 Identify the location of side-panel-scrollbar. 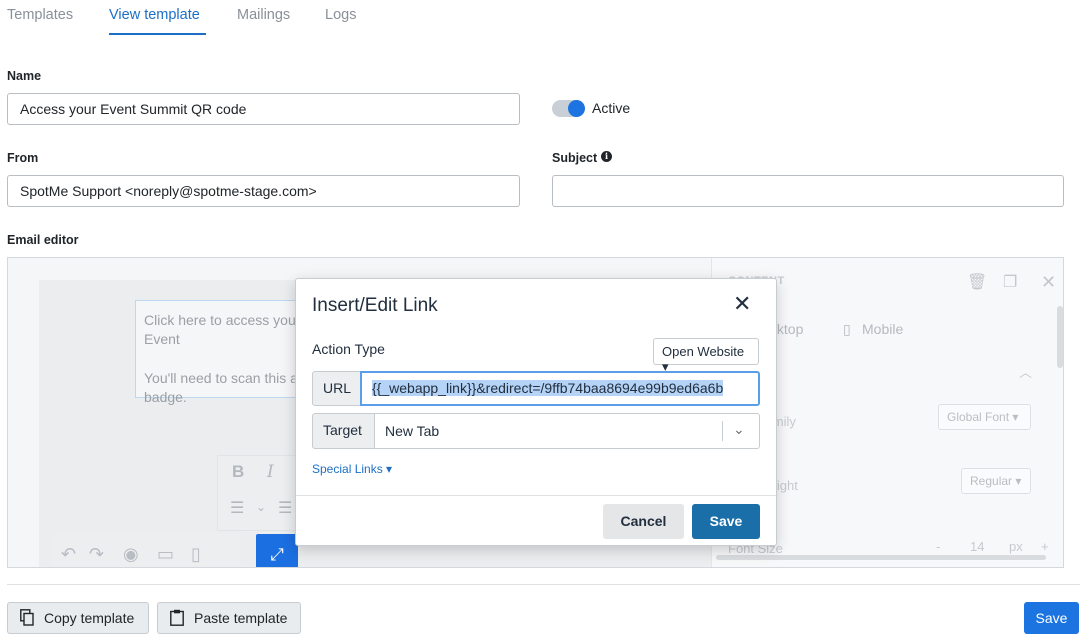
(1060, 337).